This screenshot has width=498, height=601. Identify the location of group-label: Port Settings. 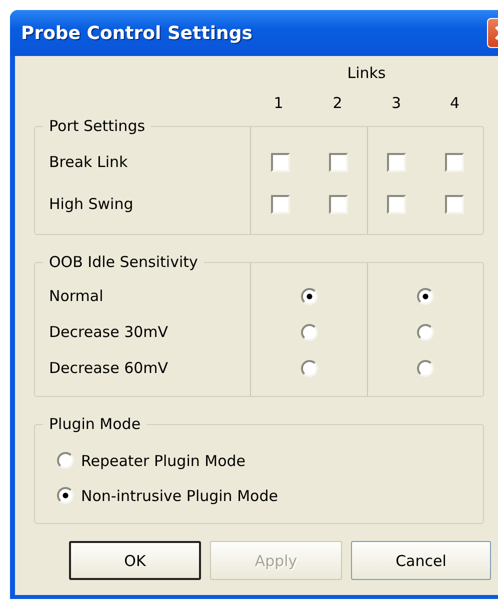
(97, 126).